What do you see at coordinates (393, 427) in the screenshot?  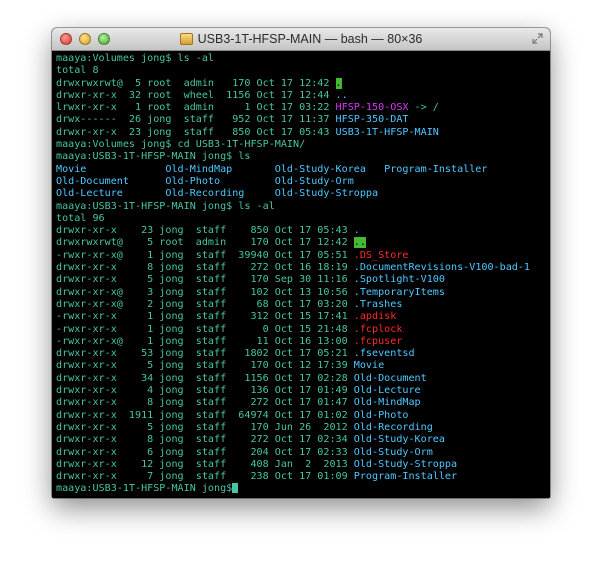 I see `file-name: Old-Recording` at bounding box center [393, 427].